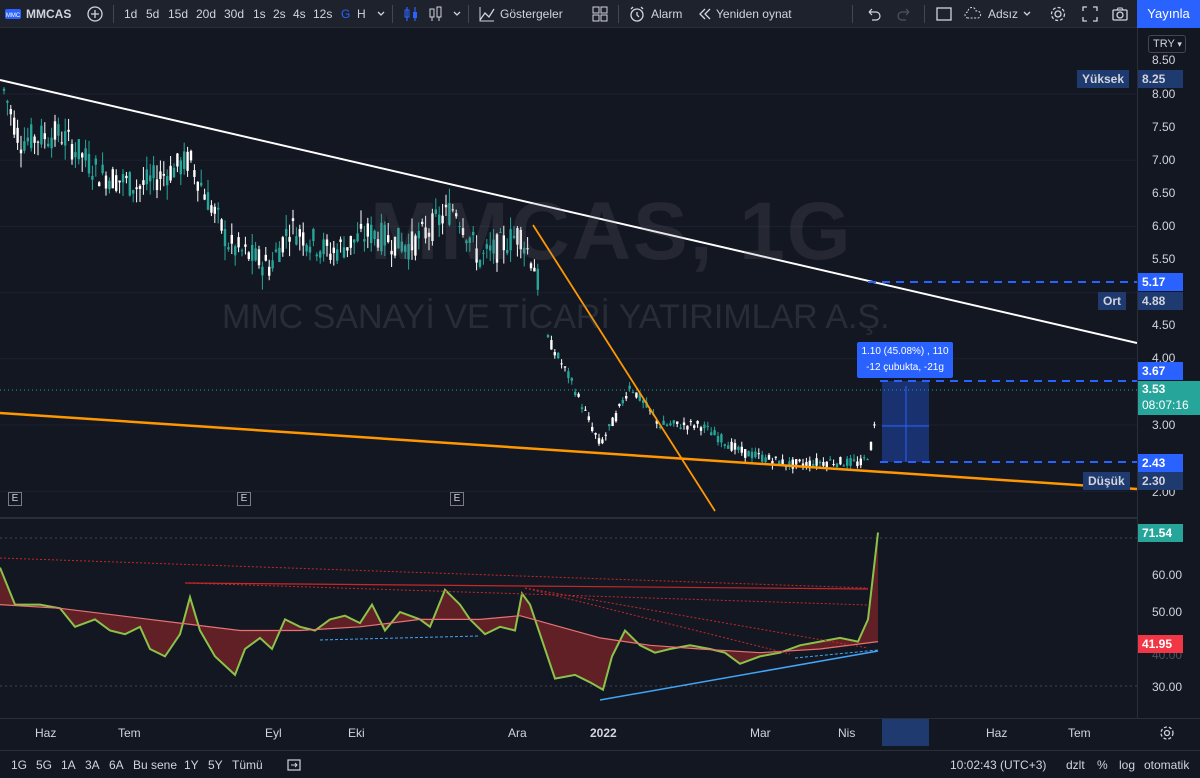  I want to click on fullscreen-box-icon, so click(944, 14).